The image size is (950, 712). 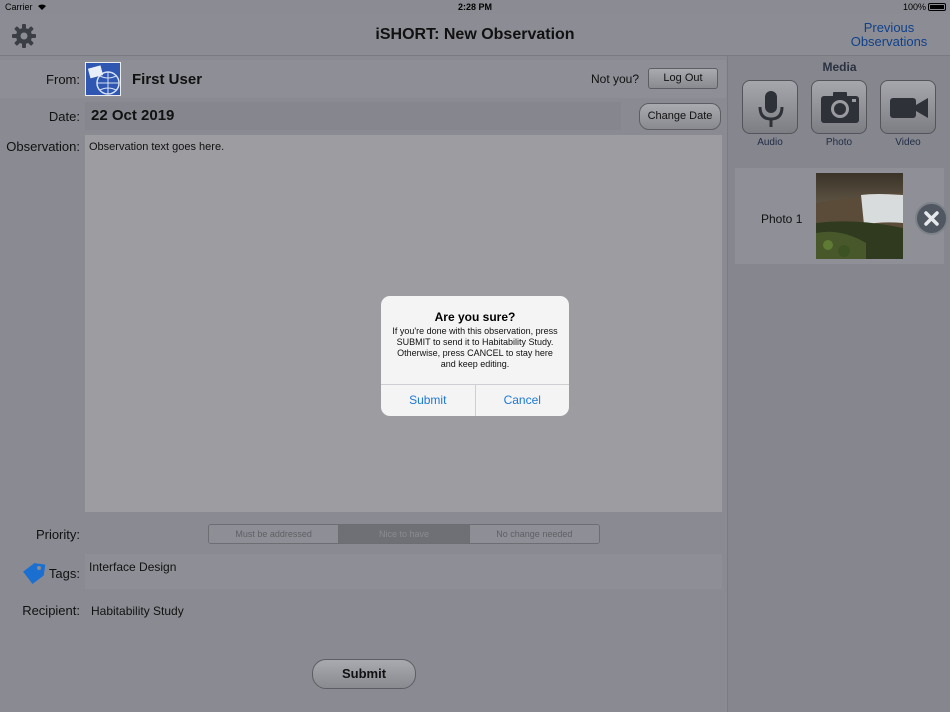 What do you see at coordinates (133, 115) in the screenshot?
I see `date-value: 22 Oct 2019` at bounding box center [133, 115].